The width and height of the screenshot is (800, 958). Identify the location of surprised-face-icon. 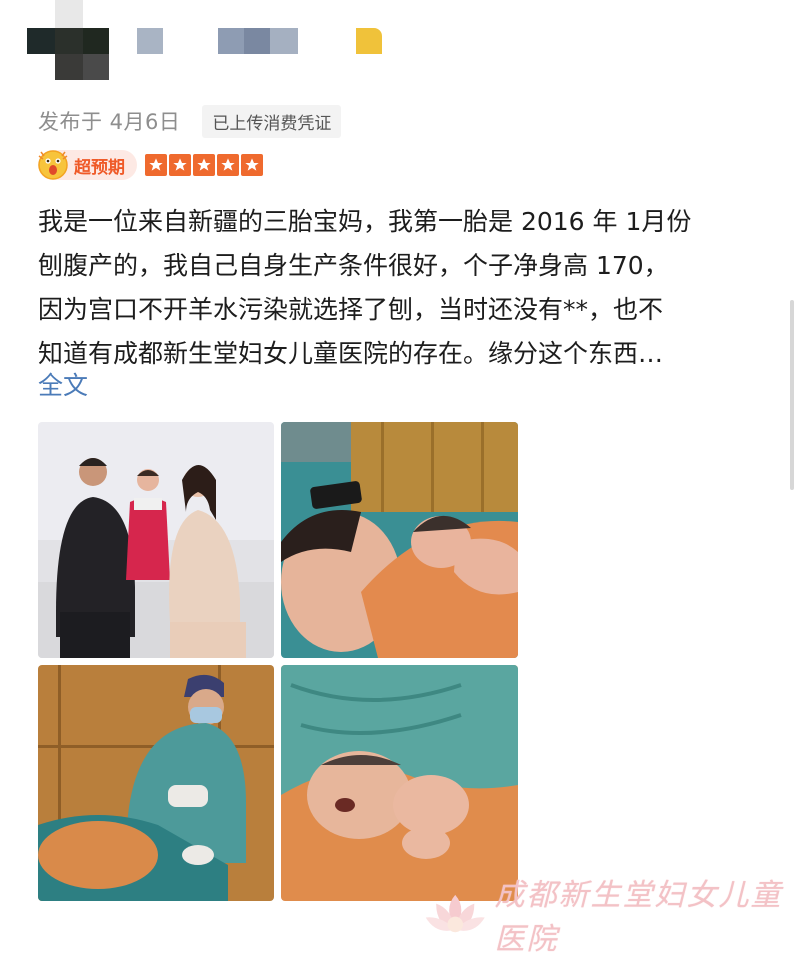
(53, 165).